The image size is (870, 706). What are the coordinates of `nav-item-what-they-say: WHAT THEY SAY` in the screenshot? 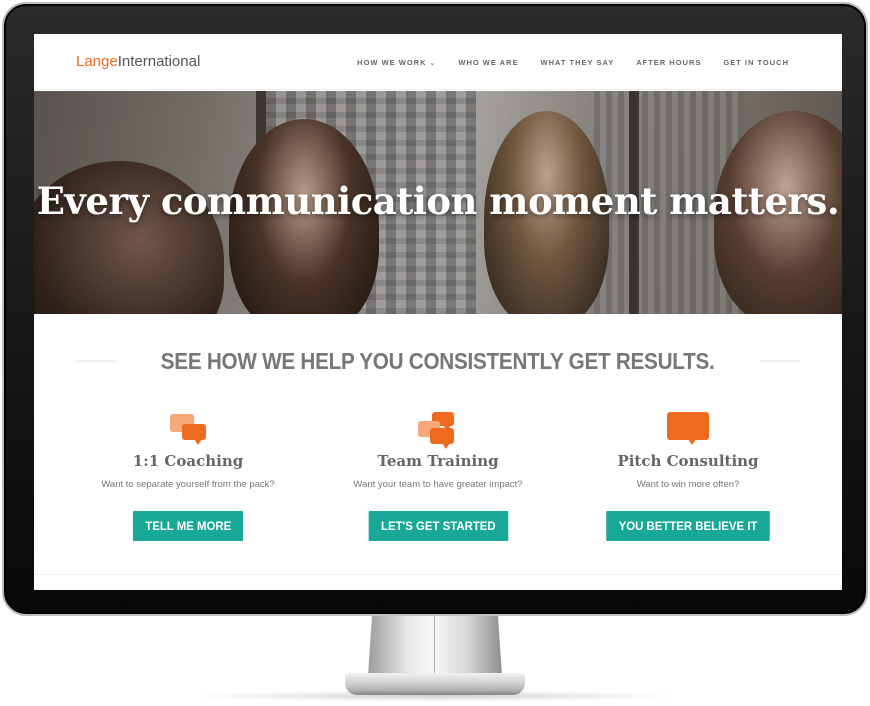 It's located at (578, 62).